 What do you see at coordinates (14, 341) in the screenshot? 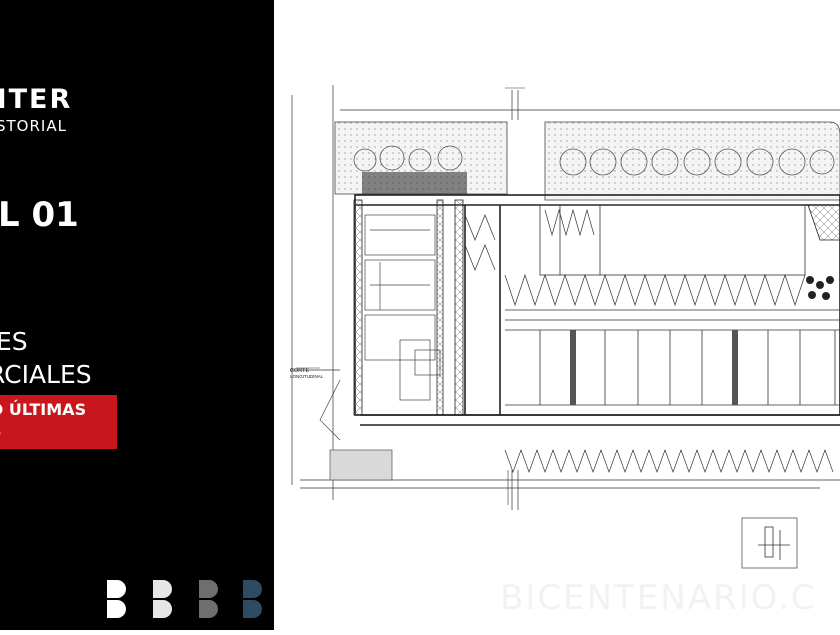
I see `heading-line-1: ES` at bounding box center [14, 341].